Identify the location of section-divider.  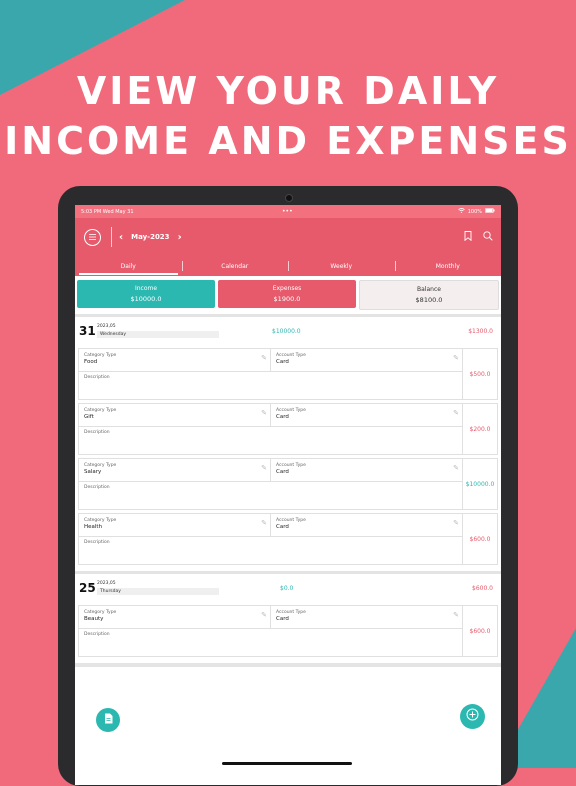
(288, 665).